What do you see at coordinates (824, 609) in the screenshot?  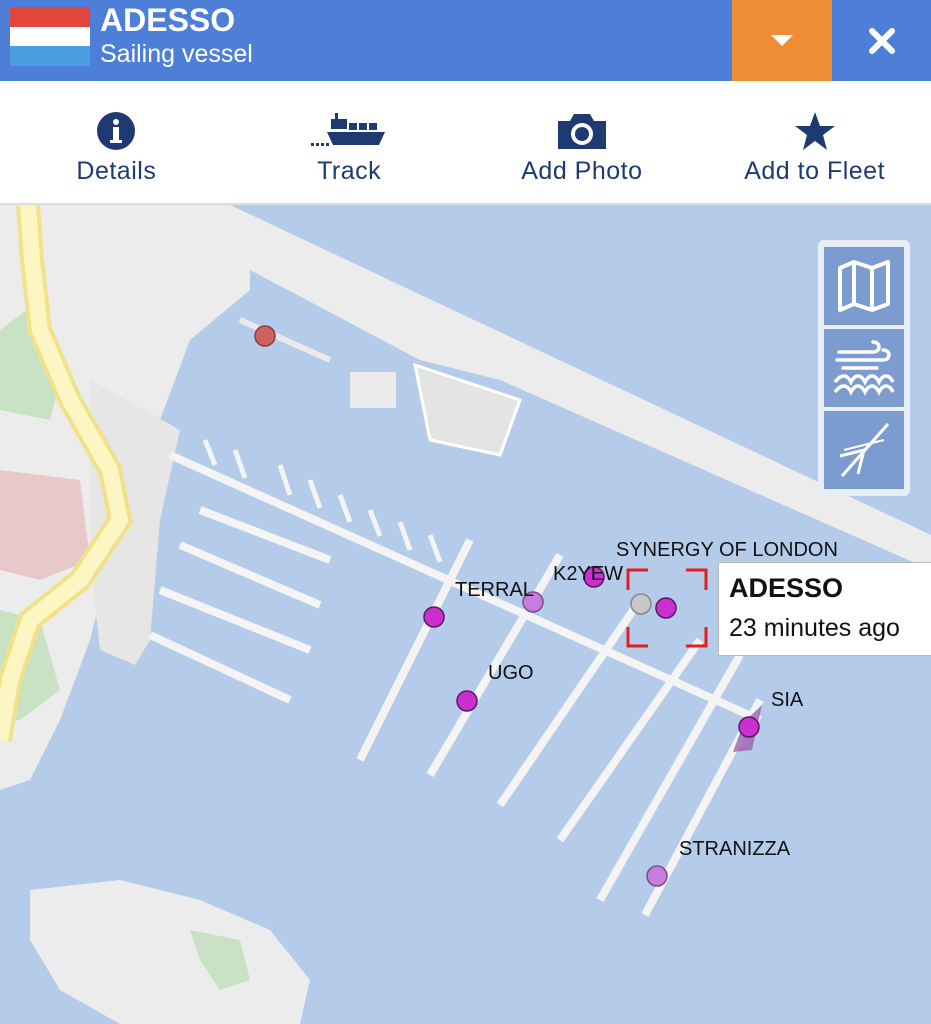 I see `vessel-popup: ADESSO 23 minutes ago` at bounding box center [824, 609].